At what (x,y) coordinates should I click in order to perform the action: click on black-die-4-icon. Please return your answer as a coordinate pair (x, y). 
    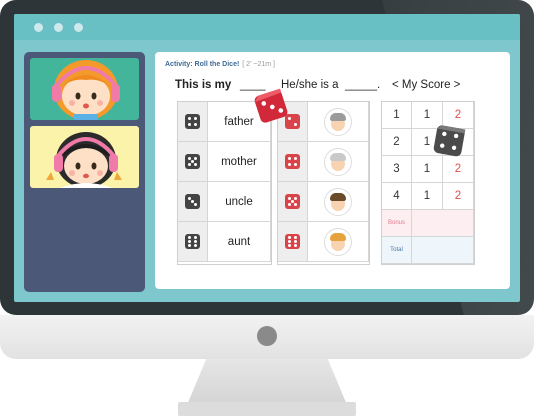
    Looking at the image, I should click on (192, 121).